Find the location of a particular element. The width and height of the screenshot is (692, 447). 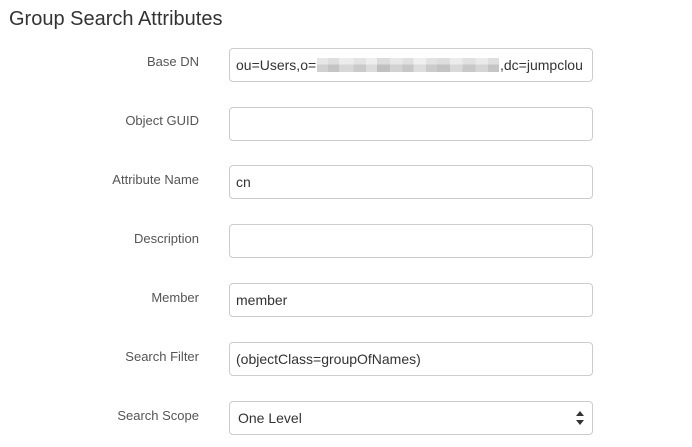

description-label: Description is located at coordinates (166, 238).